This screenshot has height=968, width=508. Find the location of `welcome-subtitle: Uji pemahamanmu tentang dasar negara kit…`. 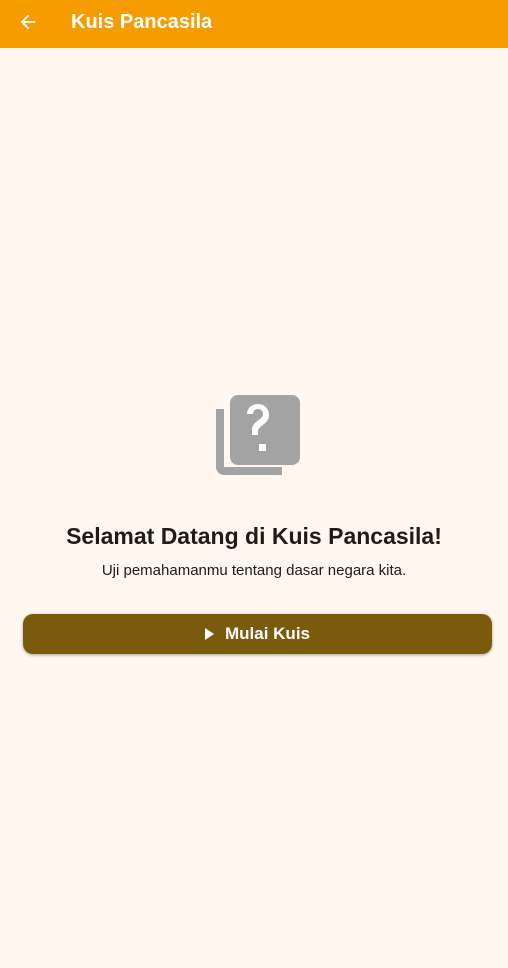

welcome-subtitle: Uji pemahamanmu tentang dasar negara kit… is located at coordinates (254, 570).